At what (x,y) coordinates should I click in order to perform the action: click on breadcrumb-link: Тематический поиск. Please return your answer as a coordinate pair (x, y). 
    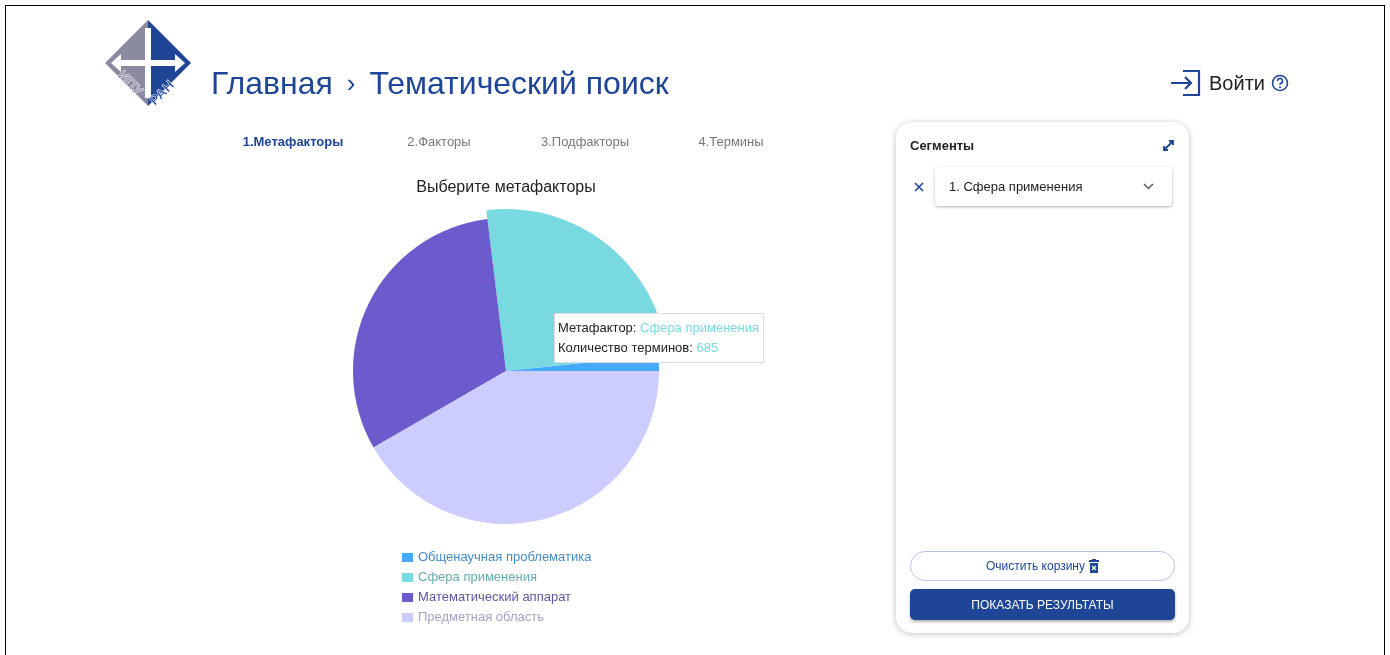
    Looking at the image, I should click on (519, 83).